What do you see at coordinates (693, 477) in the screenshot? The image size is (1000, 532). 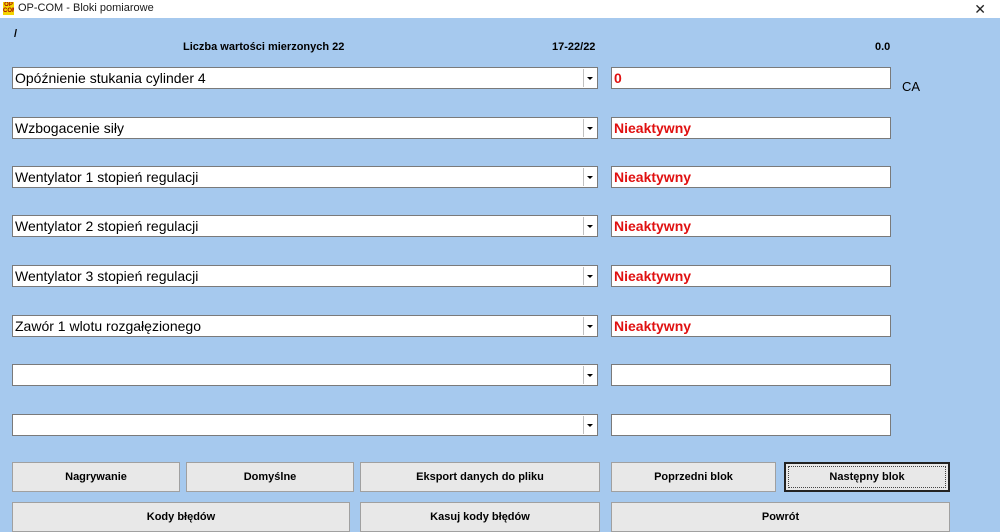 I see `previous-block-button: Poprzedni blok` at bounding box center [693, 477].